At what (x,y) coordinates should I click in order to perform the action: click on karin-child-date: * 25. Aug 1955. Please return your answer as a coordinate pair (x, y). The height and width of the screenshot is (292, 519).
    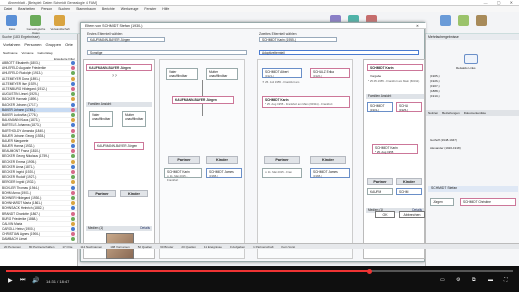
    Looking at the image, I should click on (384, 152).